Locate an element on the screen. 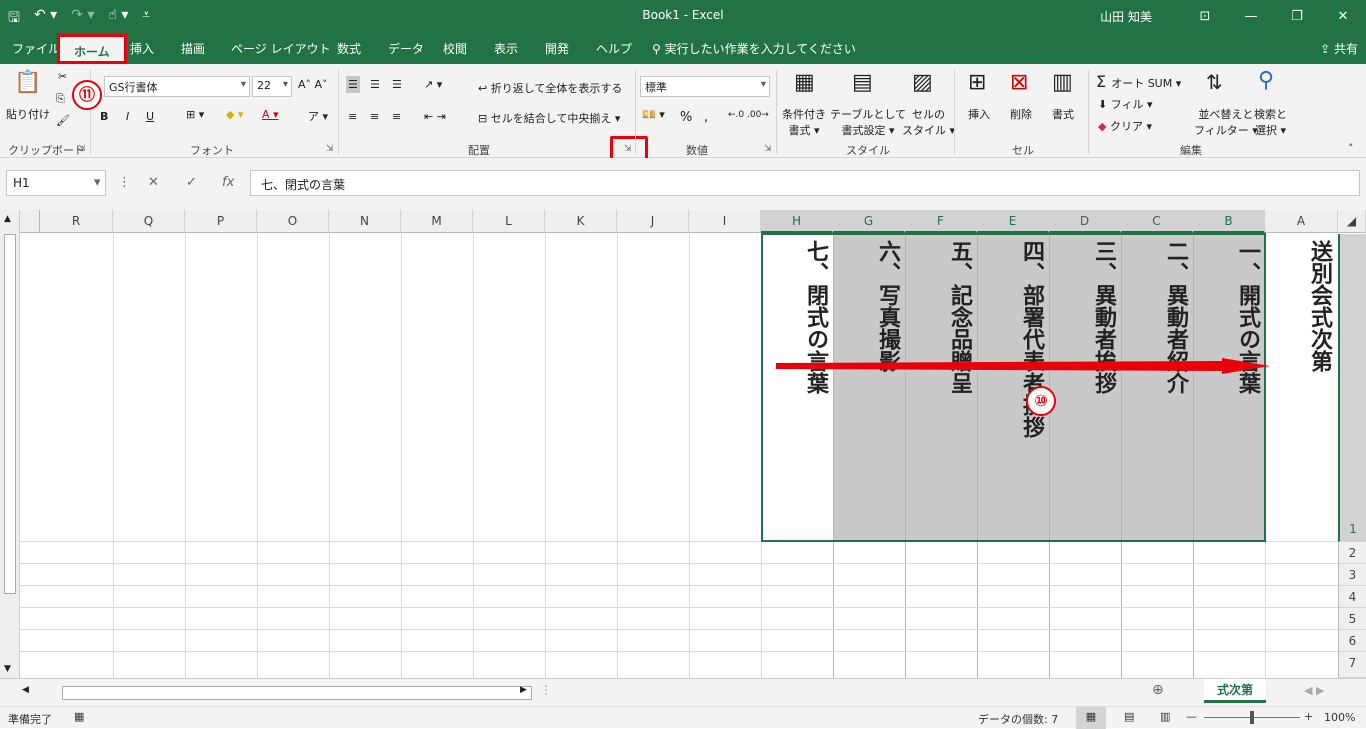 The width and height of the screenshot is (1366, 729). column-header-d: D is located at coordinates (1085, 221).